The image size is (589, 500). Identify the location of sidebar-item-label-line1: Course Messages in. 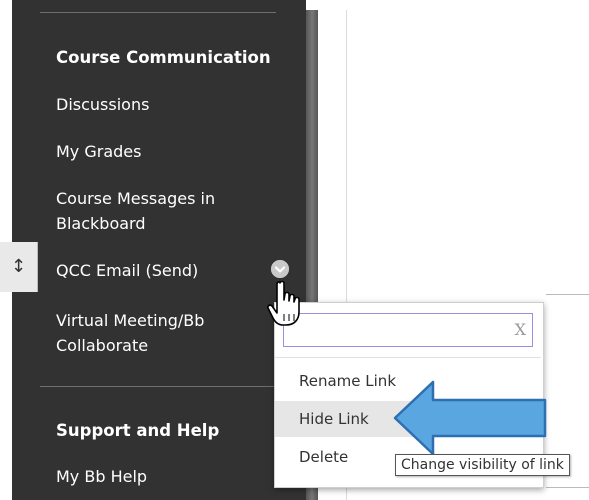
(136, 198).